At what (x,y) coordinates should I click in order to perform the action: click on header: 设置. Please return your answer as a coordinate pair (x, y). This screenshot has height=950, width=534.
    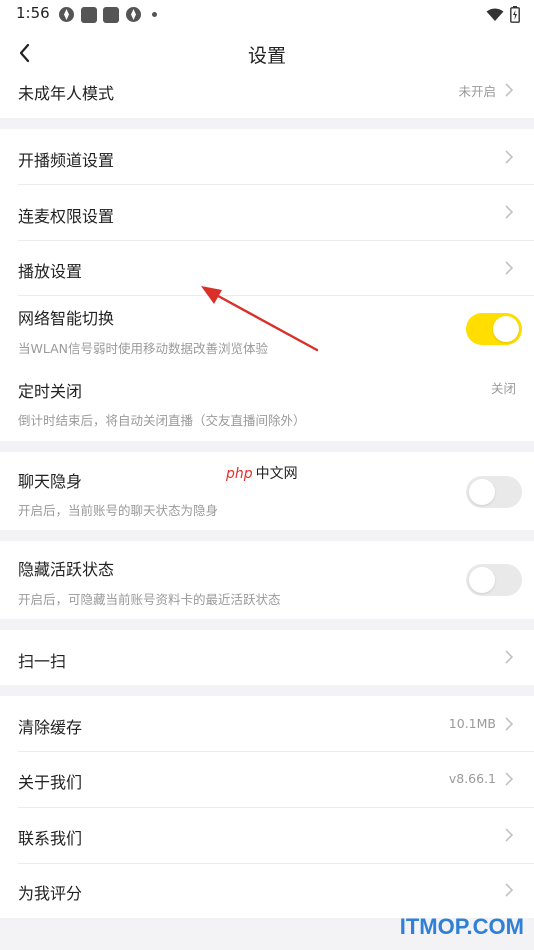
    Looking at the image, I should click on (267, 53).